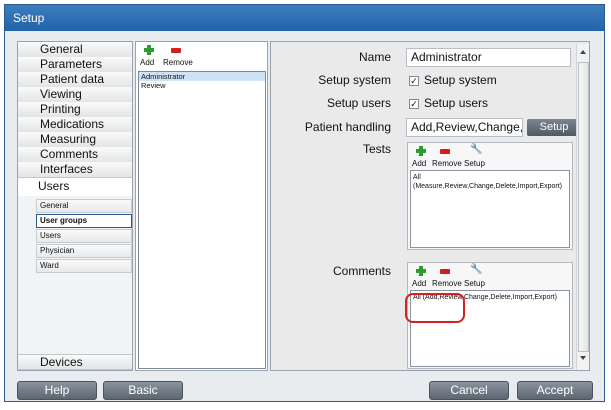 The image size is (611, 410). Describe the element at coordinates (374, 57) in the screenshot. I see `name-label: Name` at that location.